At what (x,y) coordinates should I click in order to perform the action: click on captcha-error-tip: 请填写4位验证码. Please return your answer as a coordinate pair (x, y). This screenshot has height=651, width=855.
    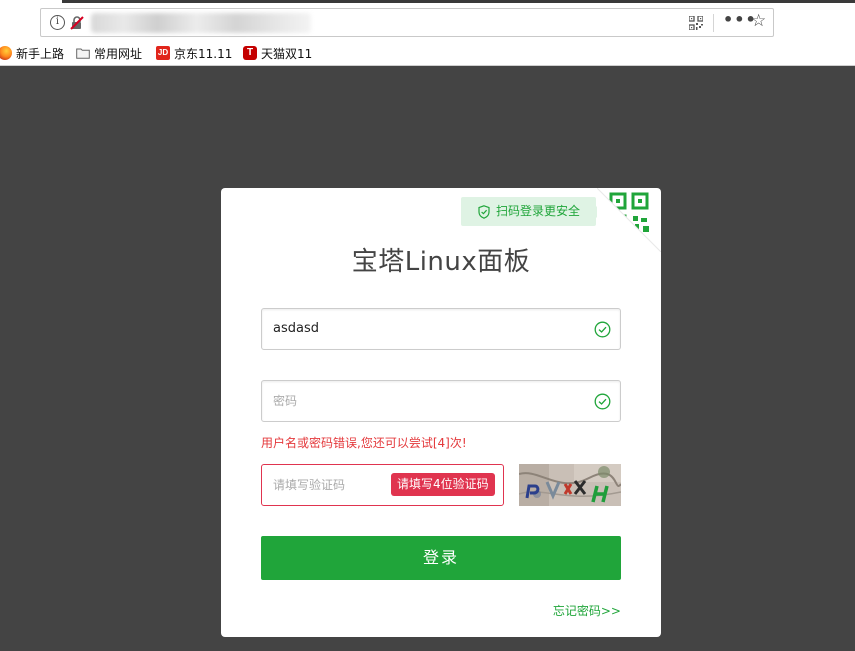
    Looking at the image, I should click on (443, 484).